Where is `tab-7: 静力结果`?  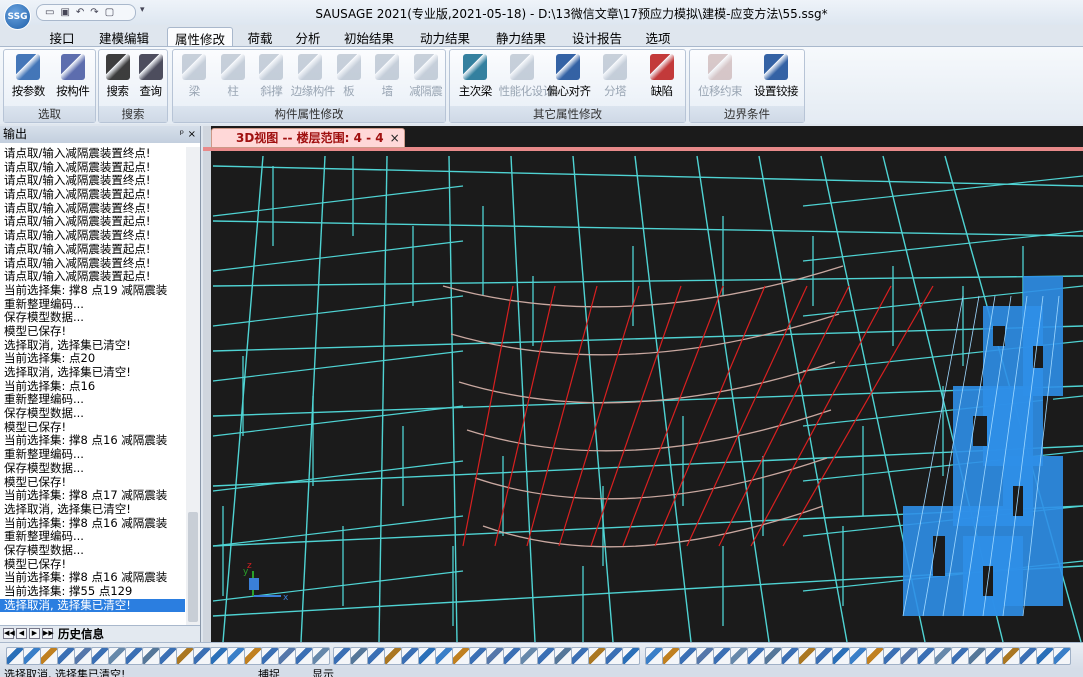 tab-7: 静力结果 is located at coordinates (521, 37).